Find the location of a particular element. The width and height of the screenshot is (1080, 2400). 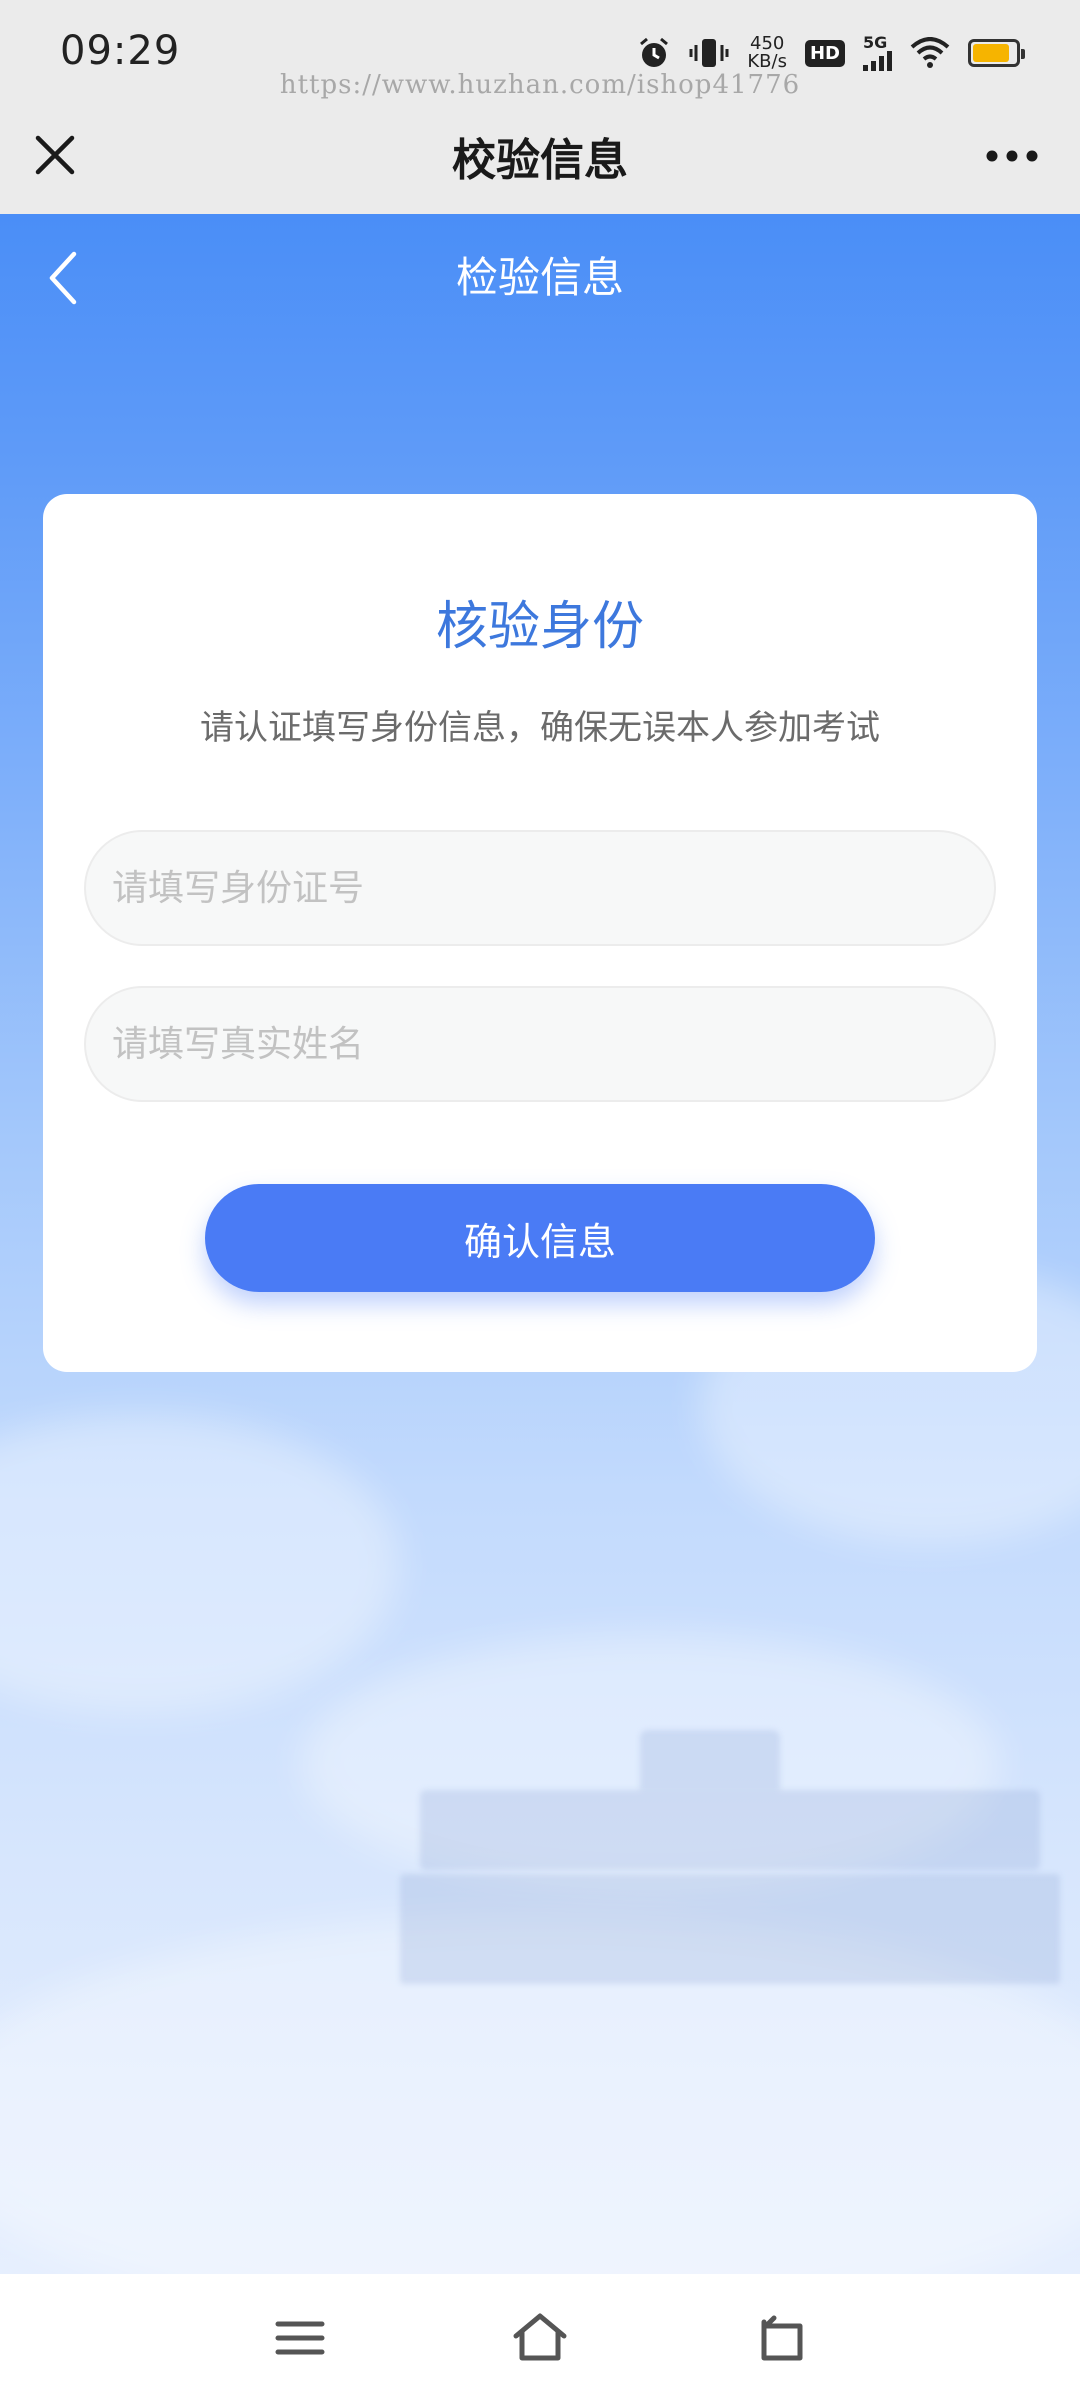

confirm-button: 确认信息 is located at coordinates (540, 1238).